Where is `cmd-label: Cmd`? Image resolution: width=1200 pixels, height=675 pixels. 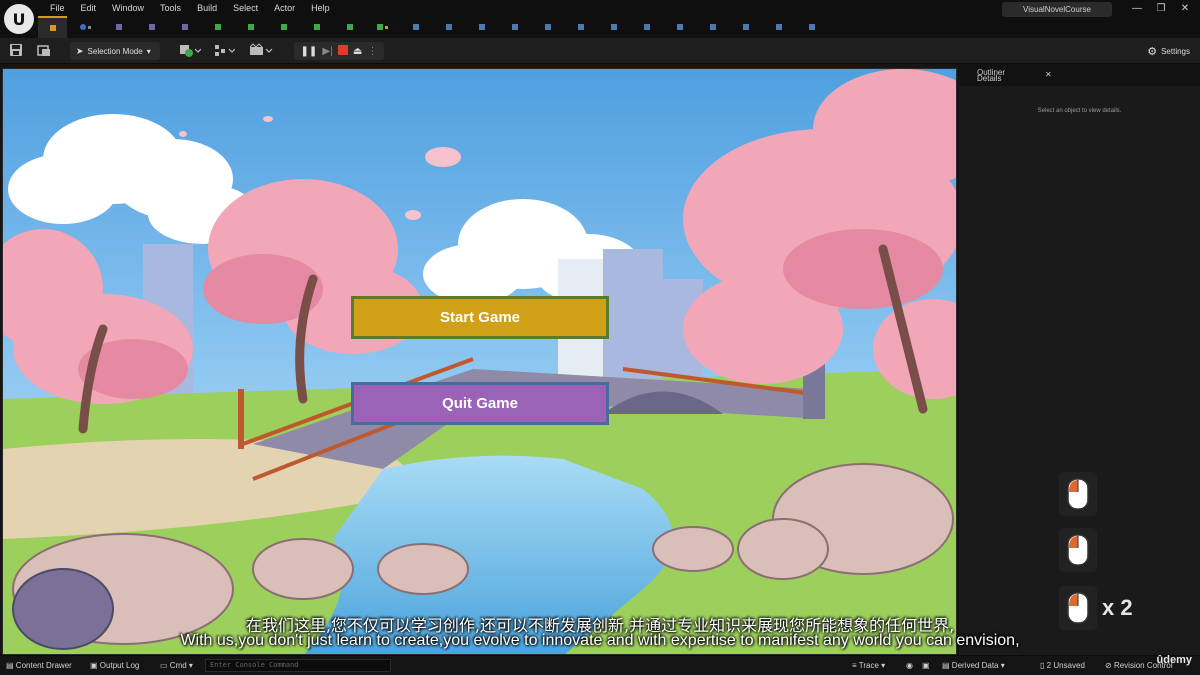 cmd-label: Cmd is located at coordinates (178, 665).